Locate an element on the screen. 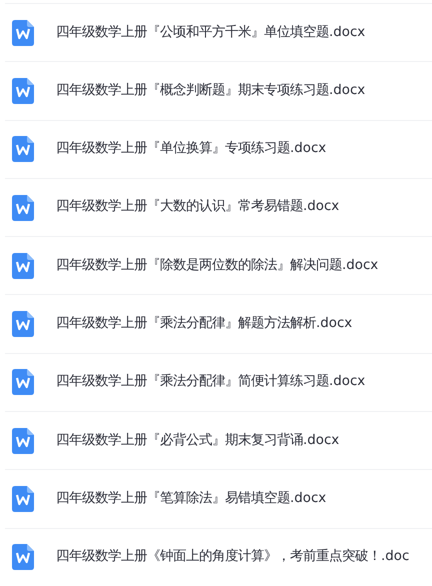 The image size is (432, 586). file-name: 四年级数学上册『大数的认识』常考易错题.docx is located at coordinates (198, 207).